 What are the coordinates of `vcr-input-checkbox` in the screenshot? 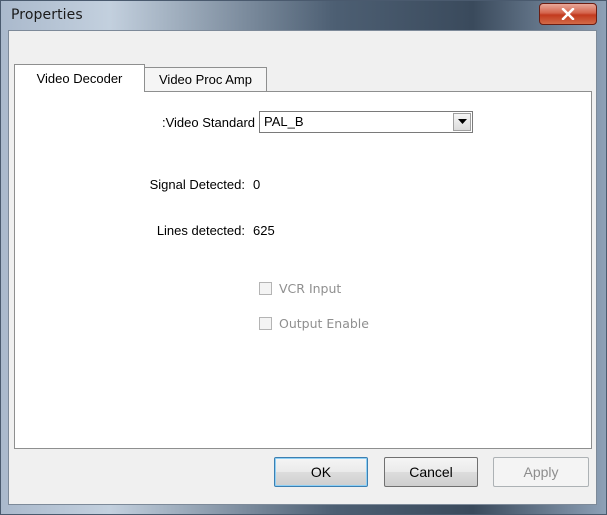 It's located at (265, 288).